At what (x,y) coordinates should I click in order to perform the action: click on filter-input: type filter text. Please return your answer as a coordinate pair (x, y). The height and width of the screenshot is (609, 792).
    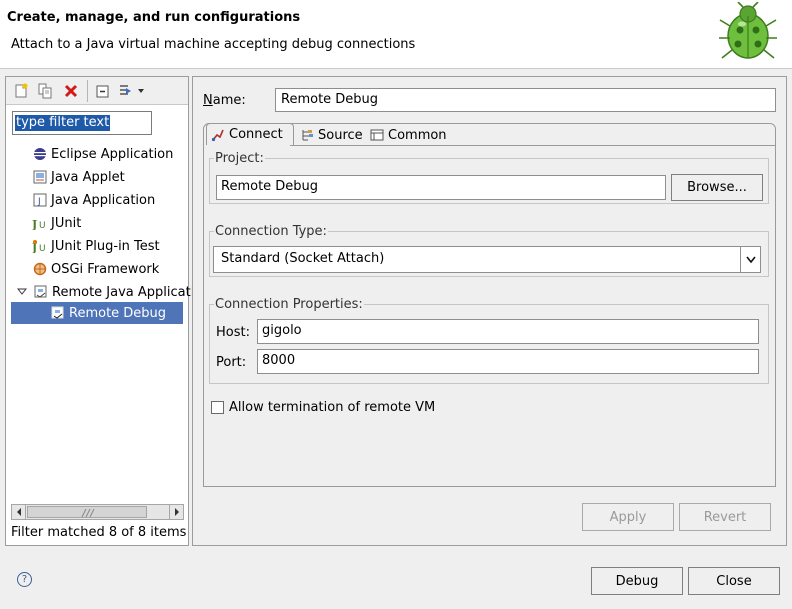
    Looking at the image, I should click on (82, 123).